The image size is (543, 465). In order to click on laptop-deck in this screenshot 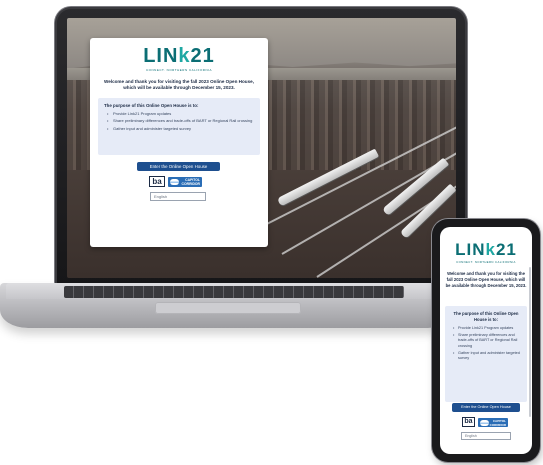, I will do `click(228, 291)`.